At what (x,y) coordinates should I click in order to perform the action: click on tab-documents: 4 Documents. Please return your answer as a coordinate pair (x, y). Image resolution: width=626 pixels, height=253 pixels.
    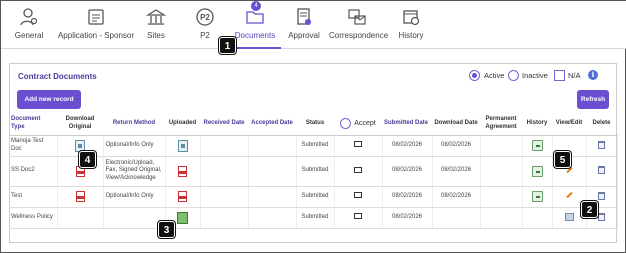
    Looking at the image, I should click on (255, 25).